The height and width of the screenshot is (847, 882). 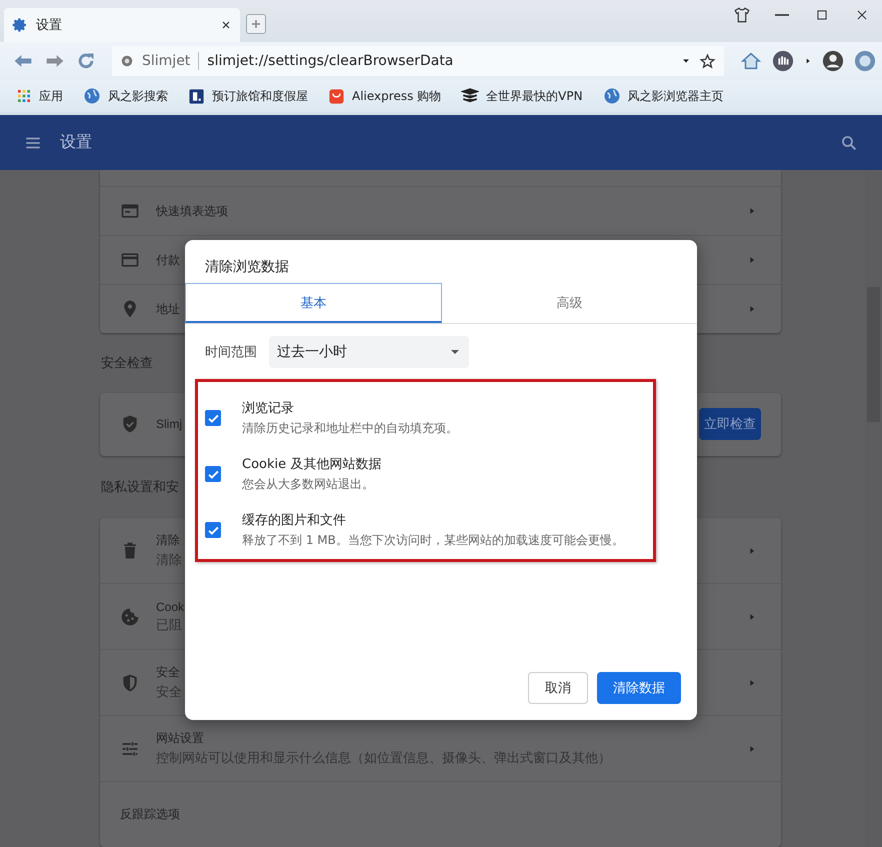 I want to click on option-description: 您会从大多数网站退出。, so click(x=308, y=484).